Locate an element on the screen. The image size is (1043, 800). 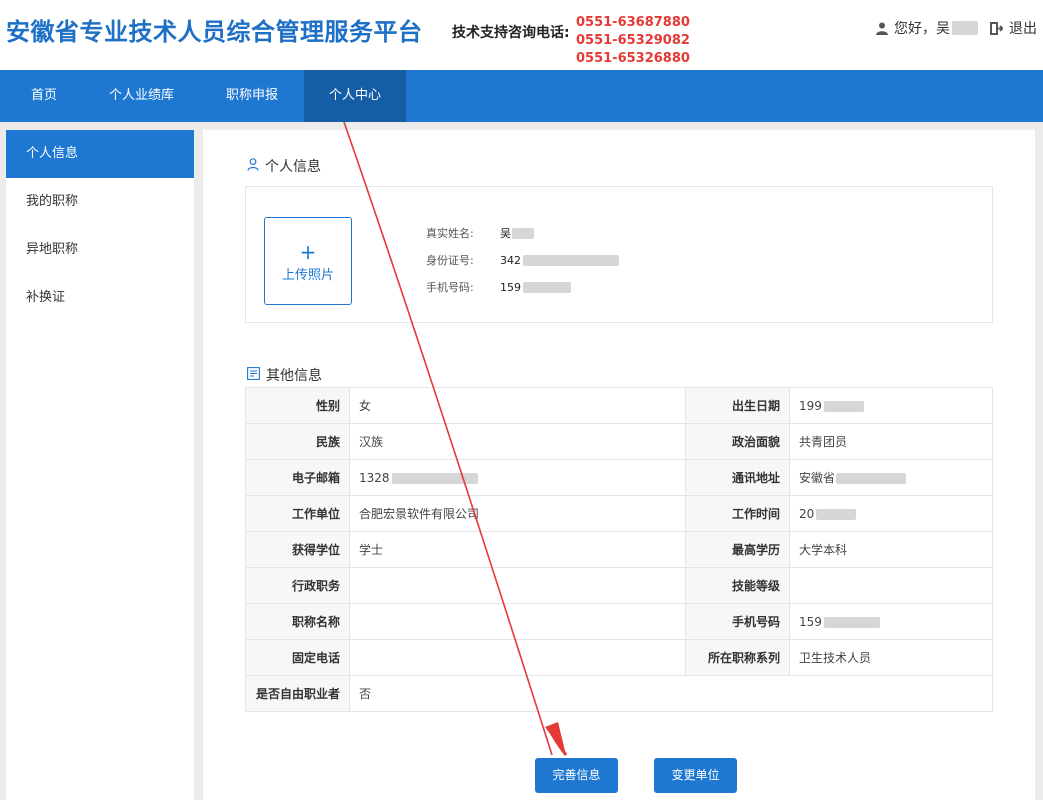
logout-link: 退出 is located at coordinates (1023, 28).